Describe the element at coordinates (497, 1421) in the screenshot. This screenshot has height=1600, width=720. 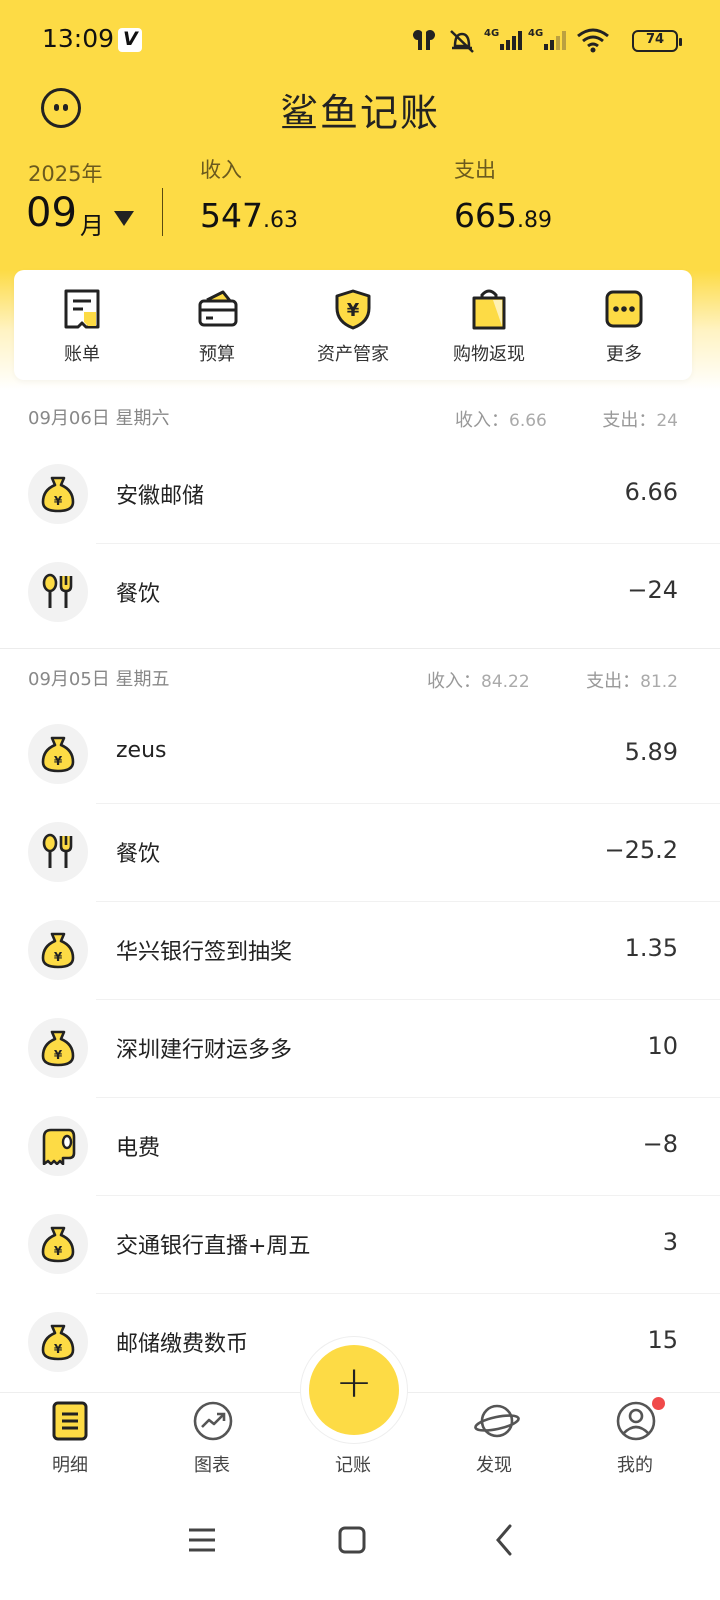
I see `planet-icon` at that location.